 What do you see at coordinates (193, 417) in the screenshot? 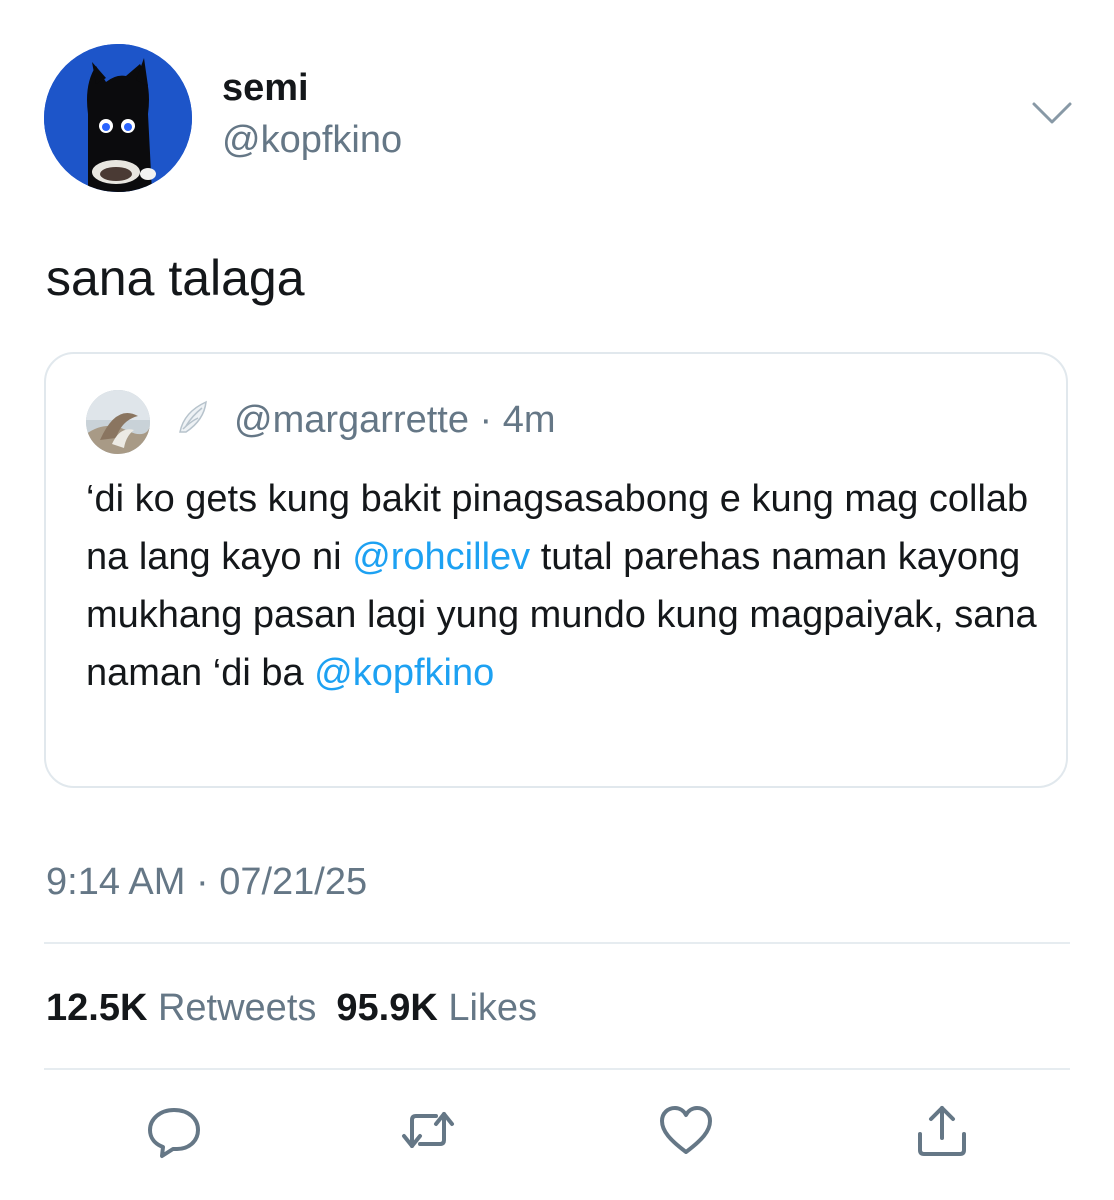
I see `wing-emoji-icon` at bounding box center [193, 417].